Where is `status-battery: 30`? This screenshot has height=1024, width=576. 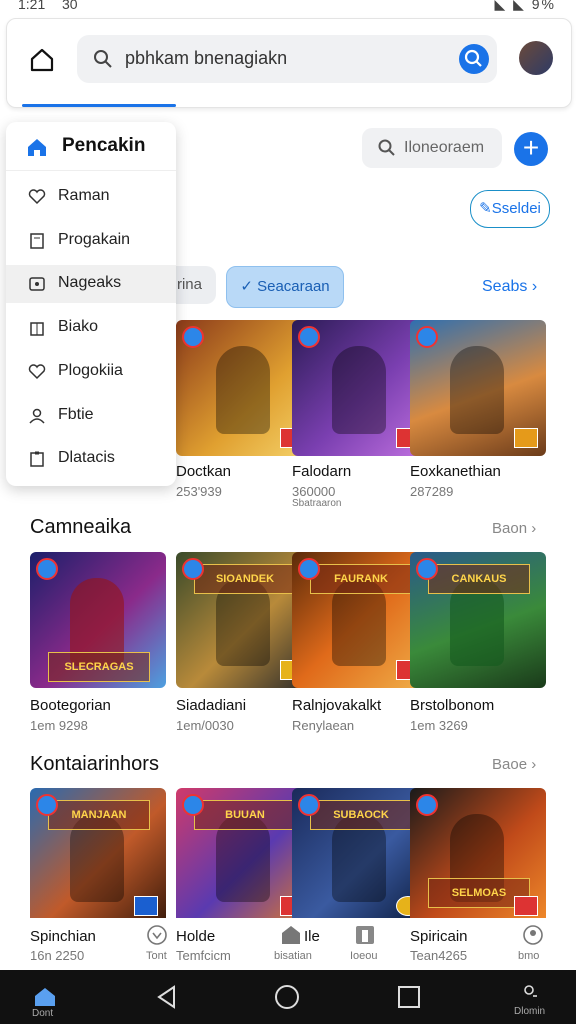 status-battery: 30 is located at coordinates (70, 6).